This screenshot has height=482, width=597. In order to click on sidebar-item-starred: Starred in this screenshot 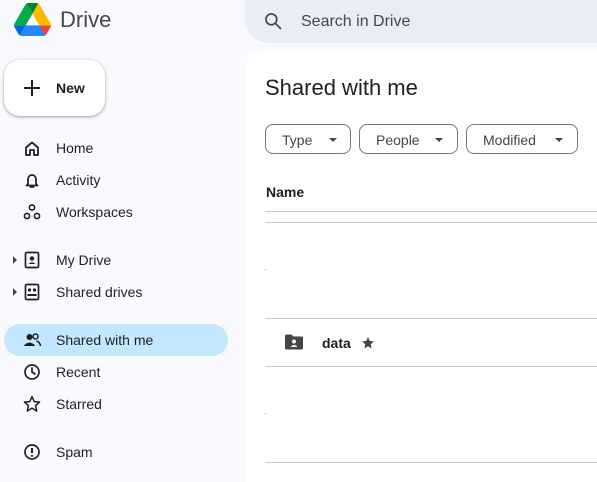, I will do `click(116, 404)`.